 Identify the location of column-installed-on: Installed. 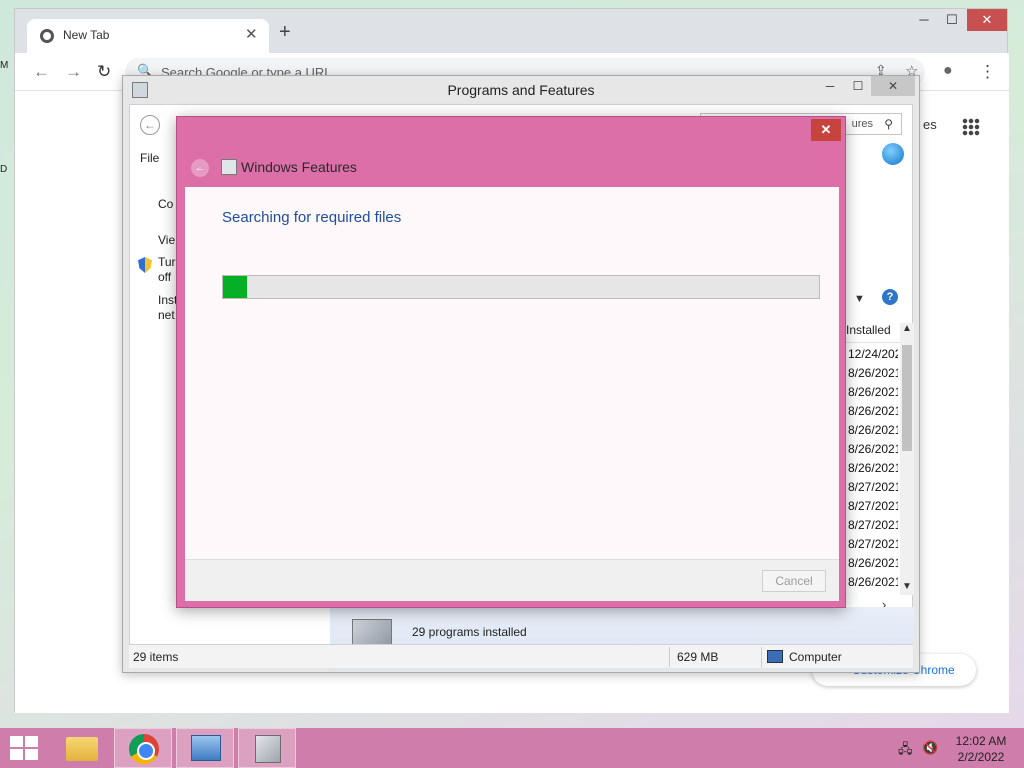
(874, 333).